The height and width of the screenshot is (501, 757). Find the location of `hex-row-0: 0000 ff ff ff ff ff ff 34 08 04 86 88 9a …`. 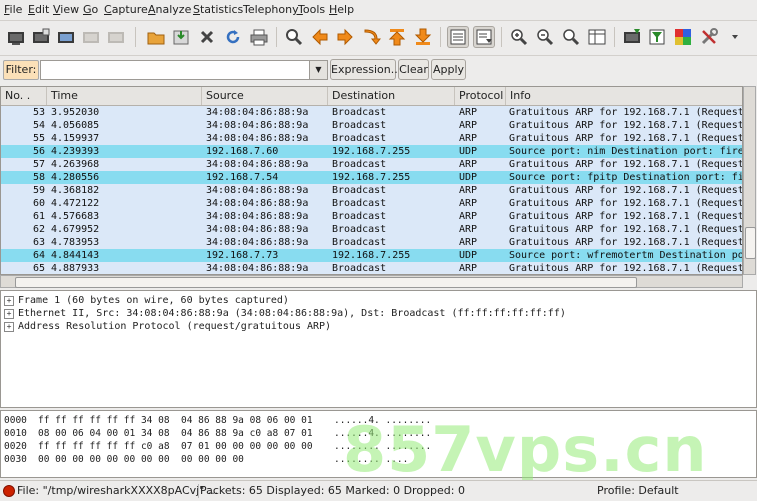

hex-row-0: 0000 ff ff ff ff ff ff 34 08 04 86 88 9a … is located at coordinates (217, 421).